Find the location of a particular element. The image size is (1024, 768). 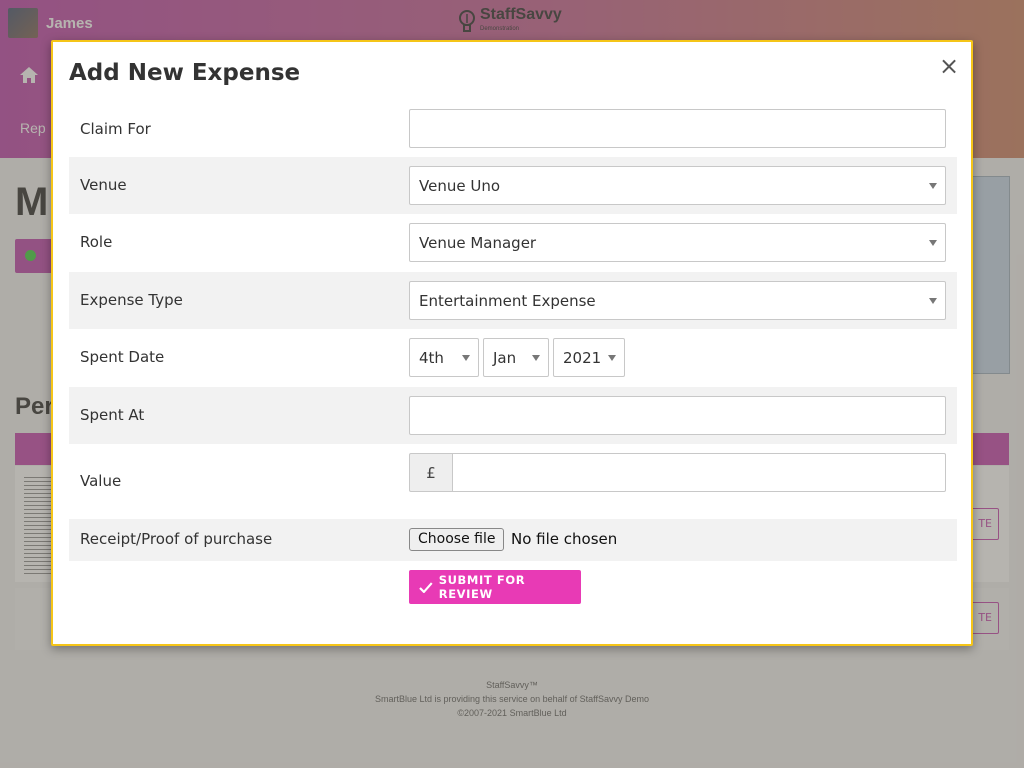

spent-day-value: 4th is located at coordinates (431, 358).